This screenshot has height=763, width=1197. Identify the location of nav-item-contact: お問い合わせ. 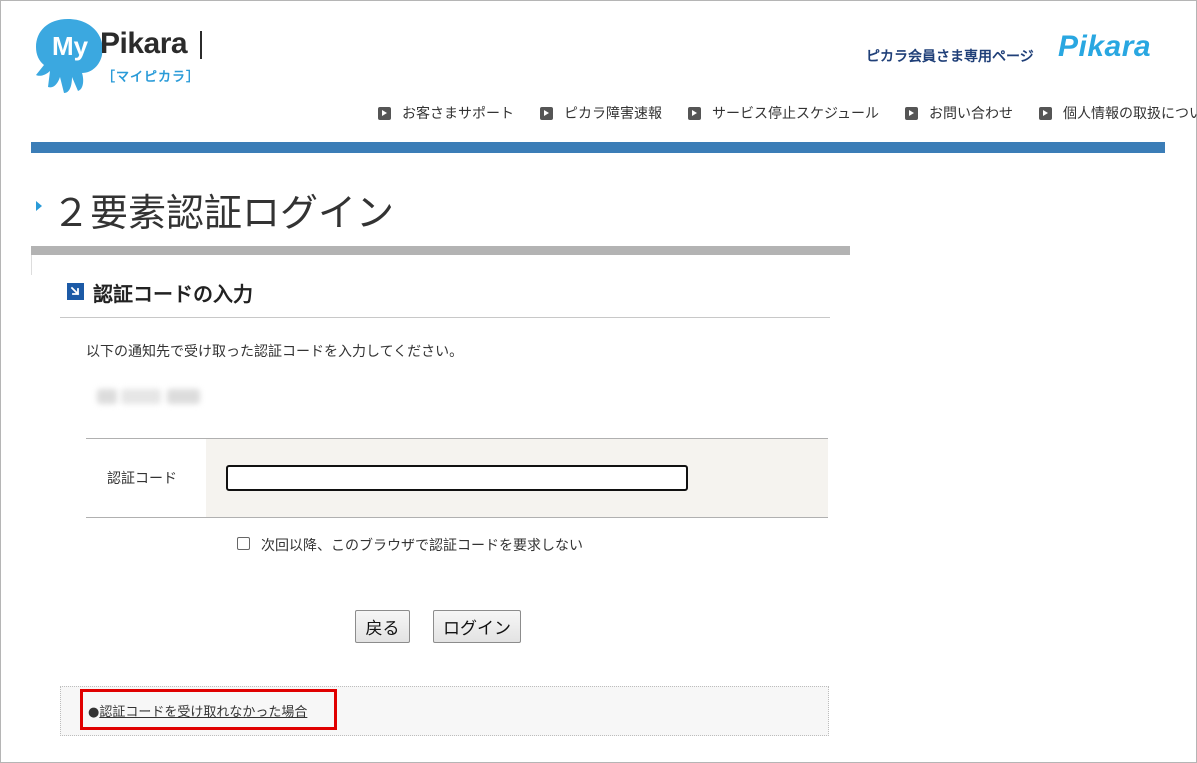
(959, 113).